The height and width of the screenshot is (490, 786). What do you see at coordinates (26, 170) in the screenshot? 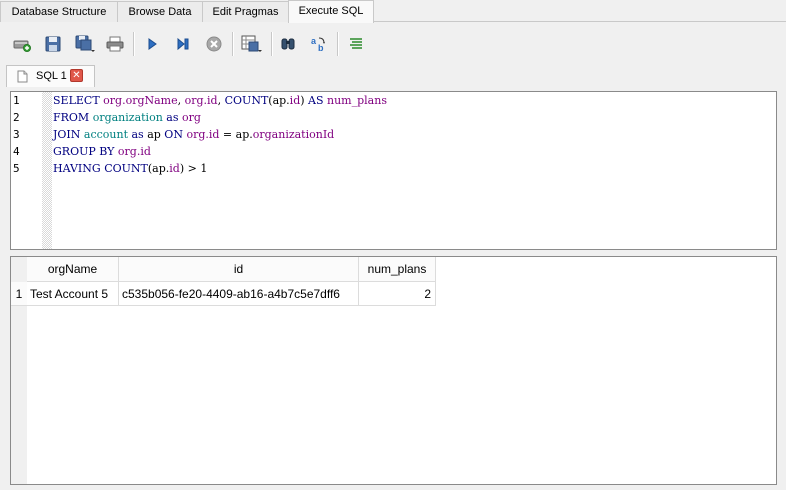
I see `line-number-gutter: 1 2 3 4 5` at bounding box center [26, 170].